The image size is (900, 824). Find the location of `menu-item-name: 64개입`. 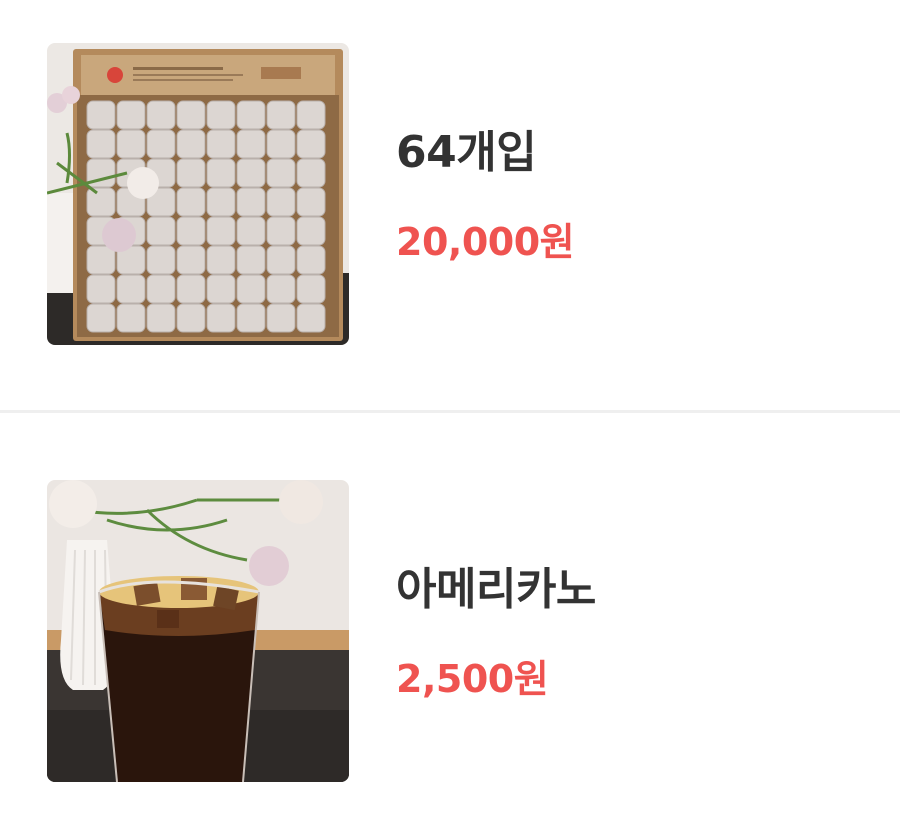

menu-item-name: 64개입 is located at coordinates (466, 152).